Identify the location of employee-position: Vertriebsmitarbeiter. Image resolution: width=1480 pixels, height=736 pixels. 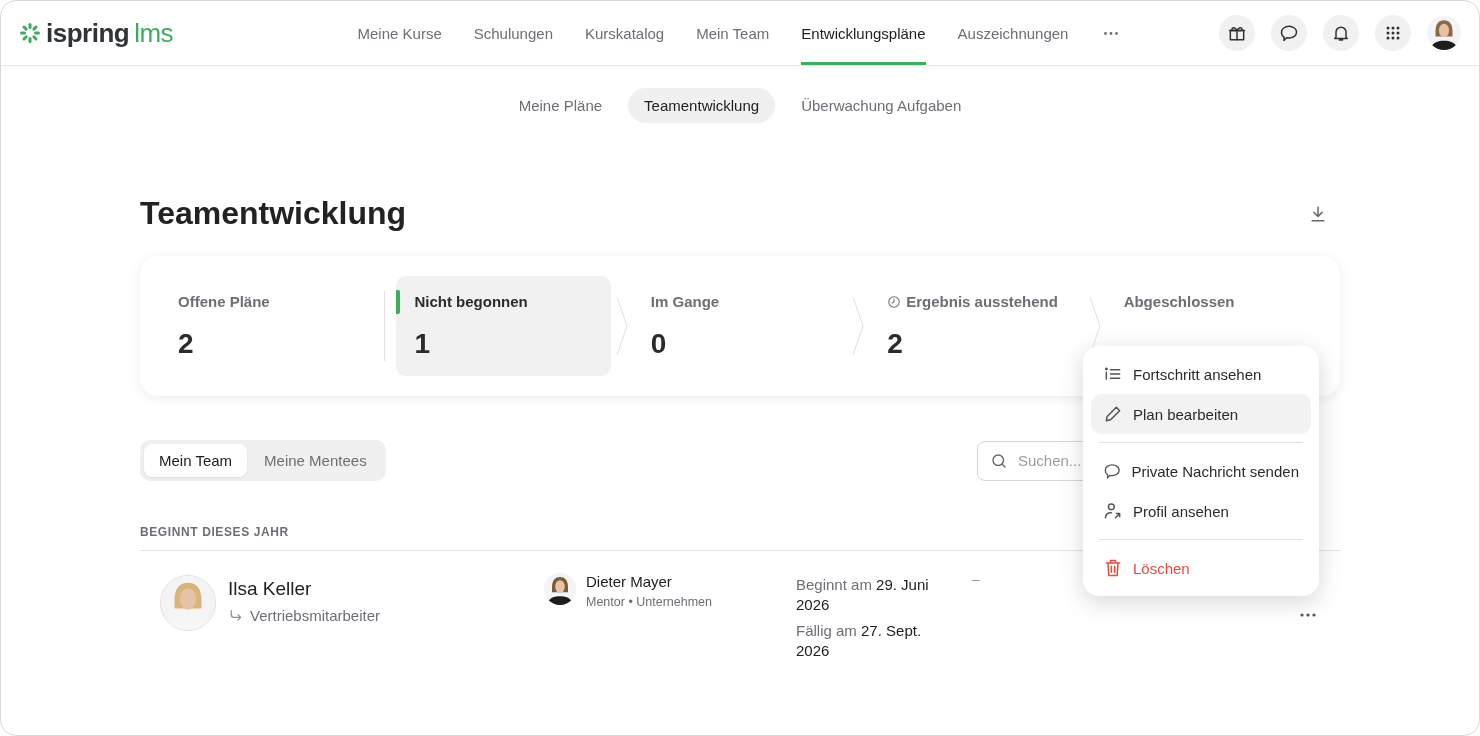
(315, 615).